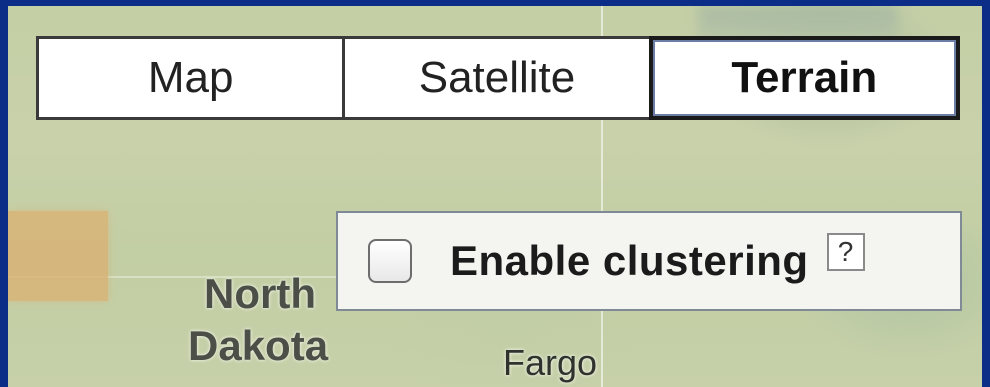 The height and width of the screenshot is (387, 990). What do you see at coordinates (58, 256) in the screenshot?
I see `highlighted-region` at bounding box center [58, 256].